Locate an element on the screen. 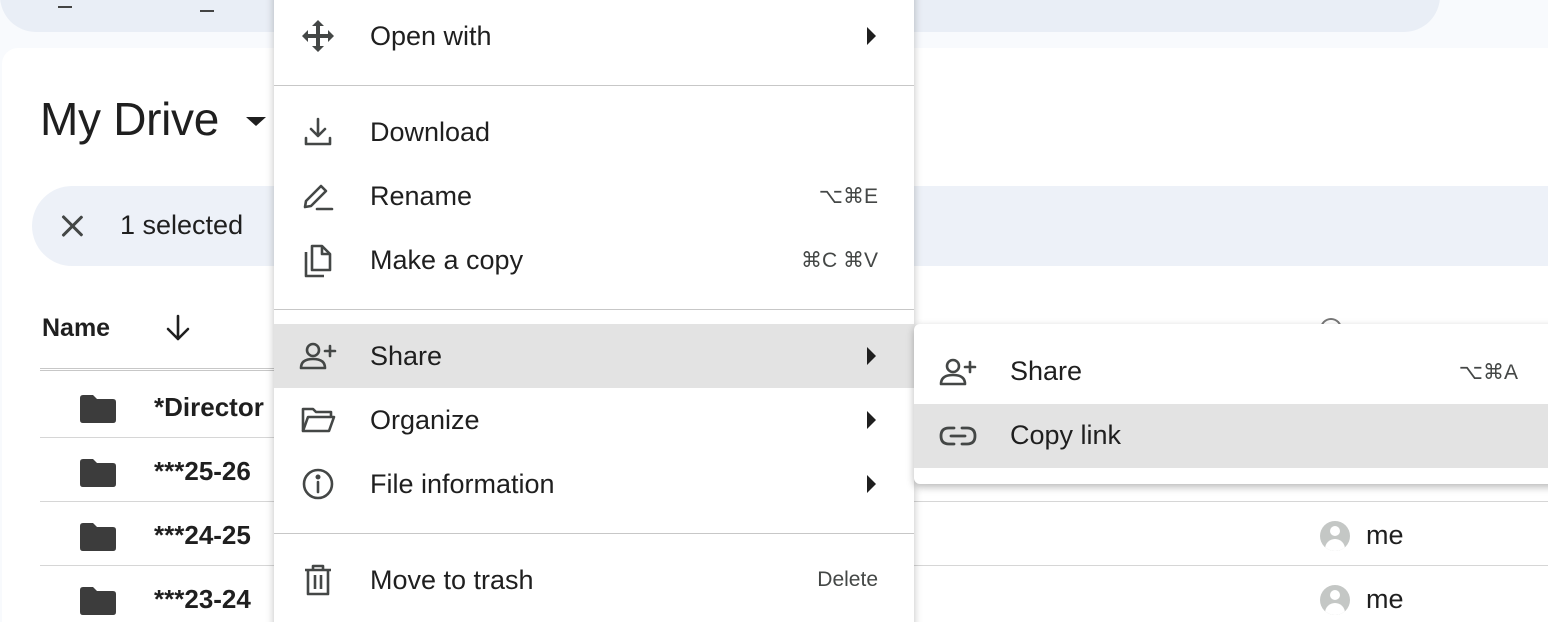  menu-item-file-information: File information is located at coordinates (594, 484).